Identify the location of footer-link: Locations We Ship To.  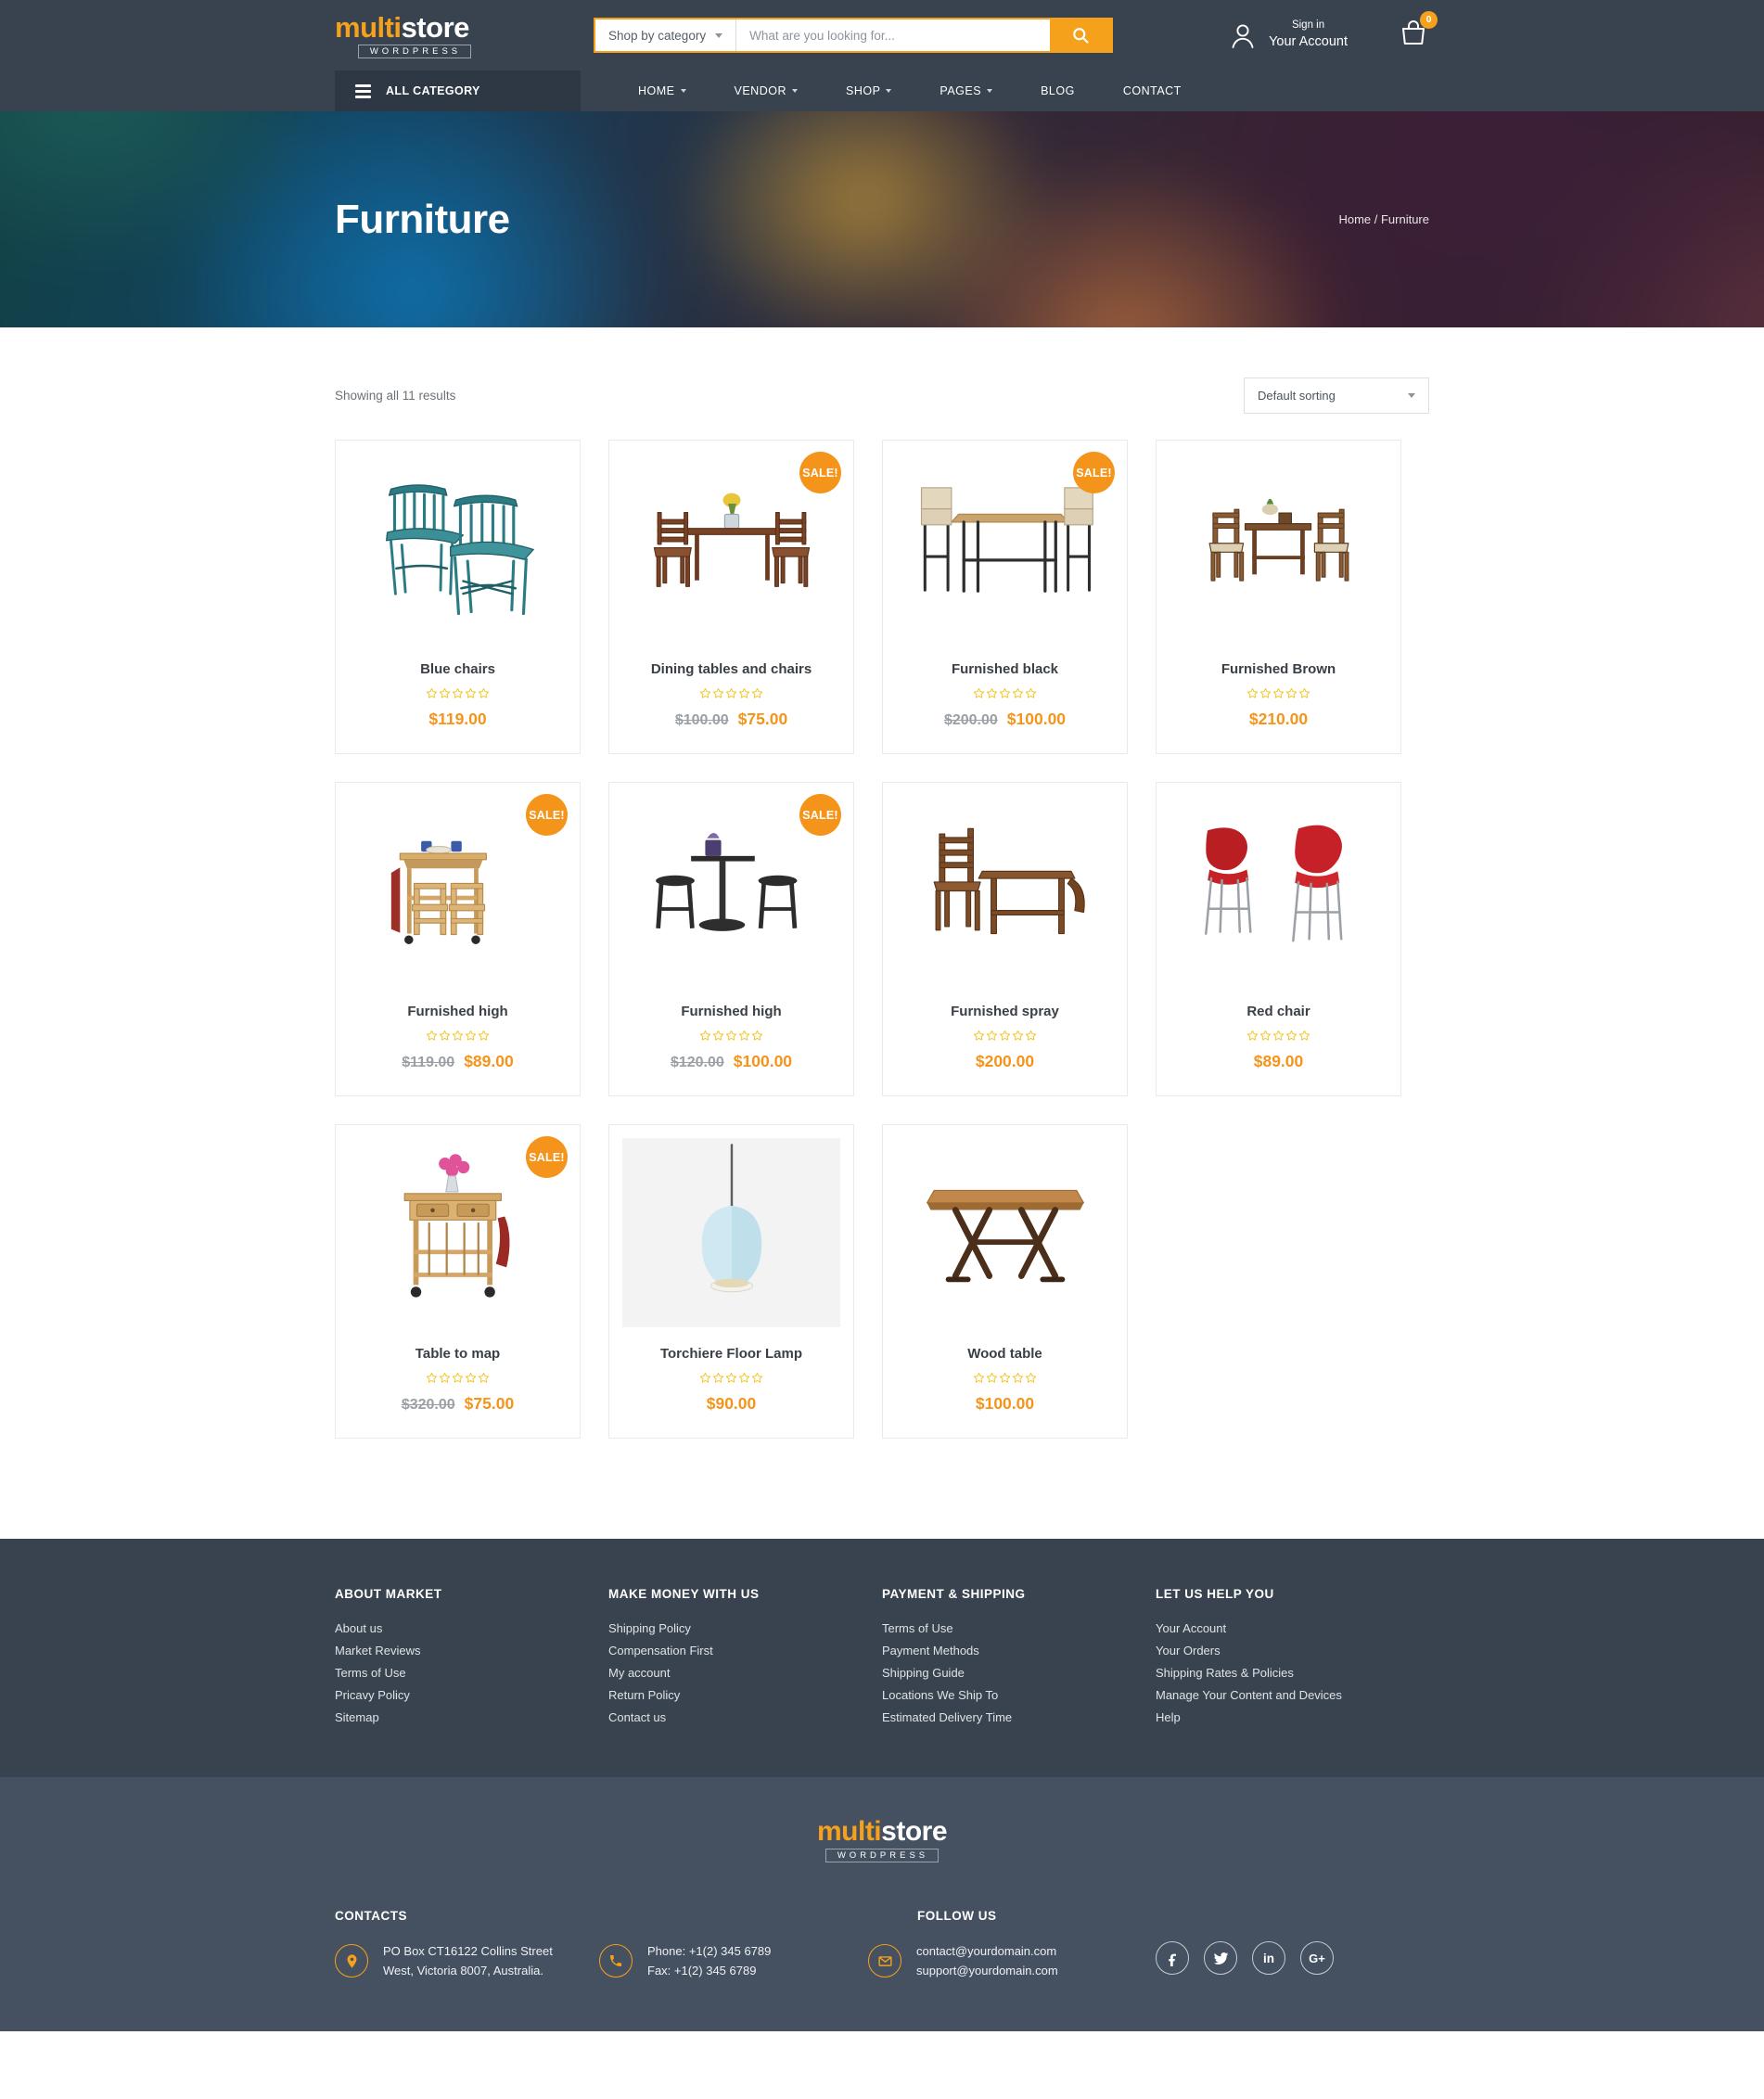
(1019, 1695).